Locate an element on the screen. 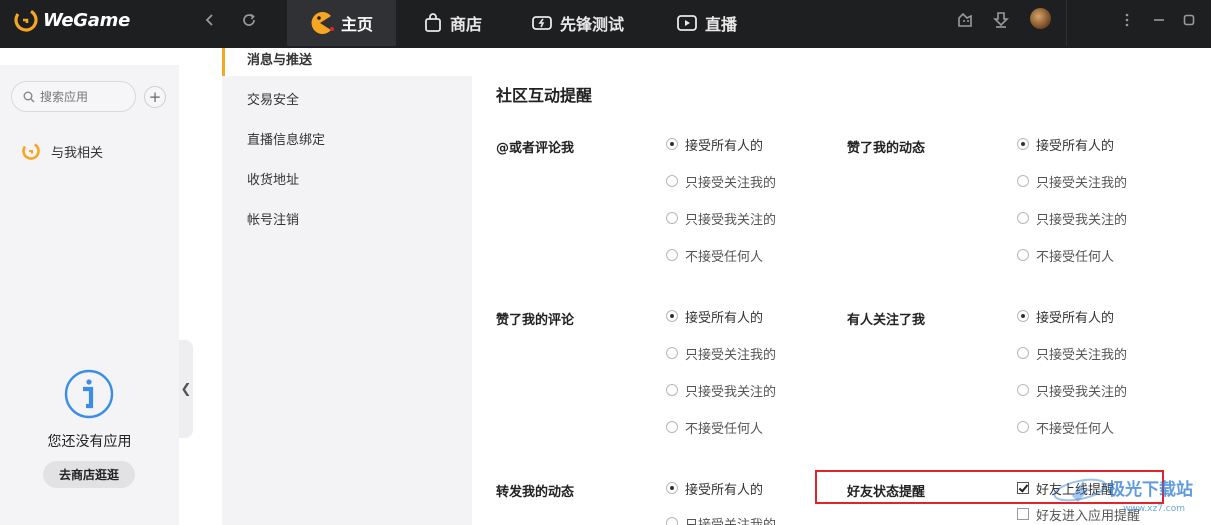  tab-pioneer-test: 先锋测试 is located at coordinates (577, 23).